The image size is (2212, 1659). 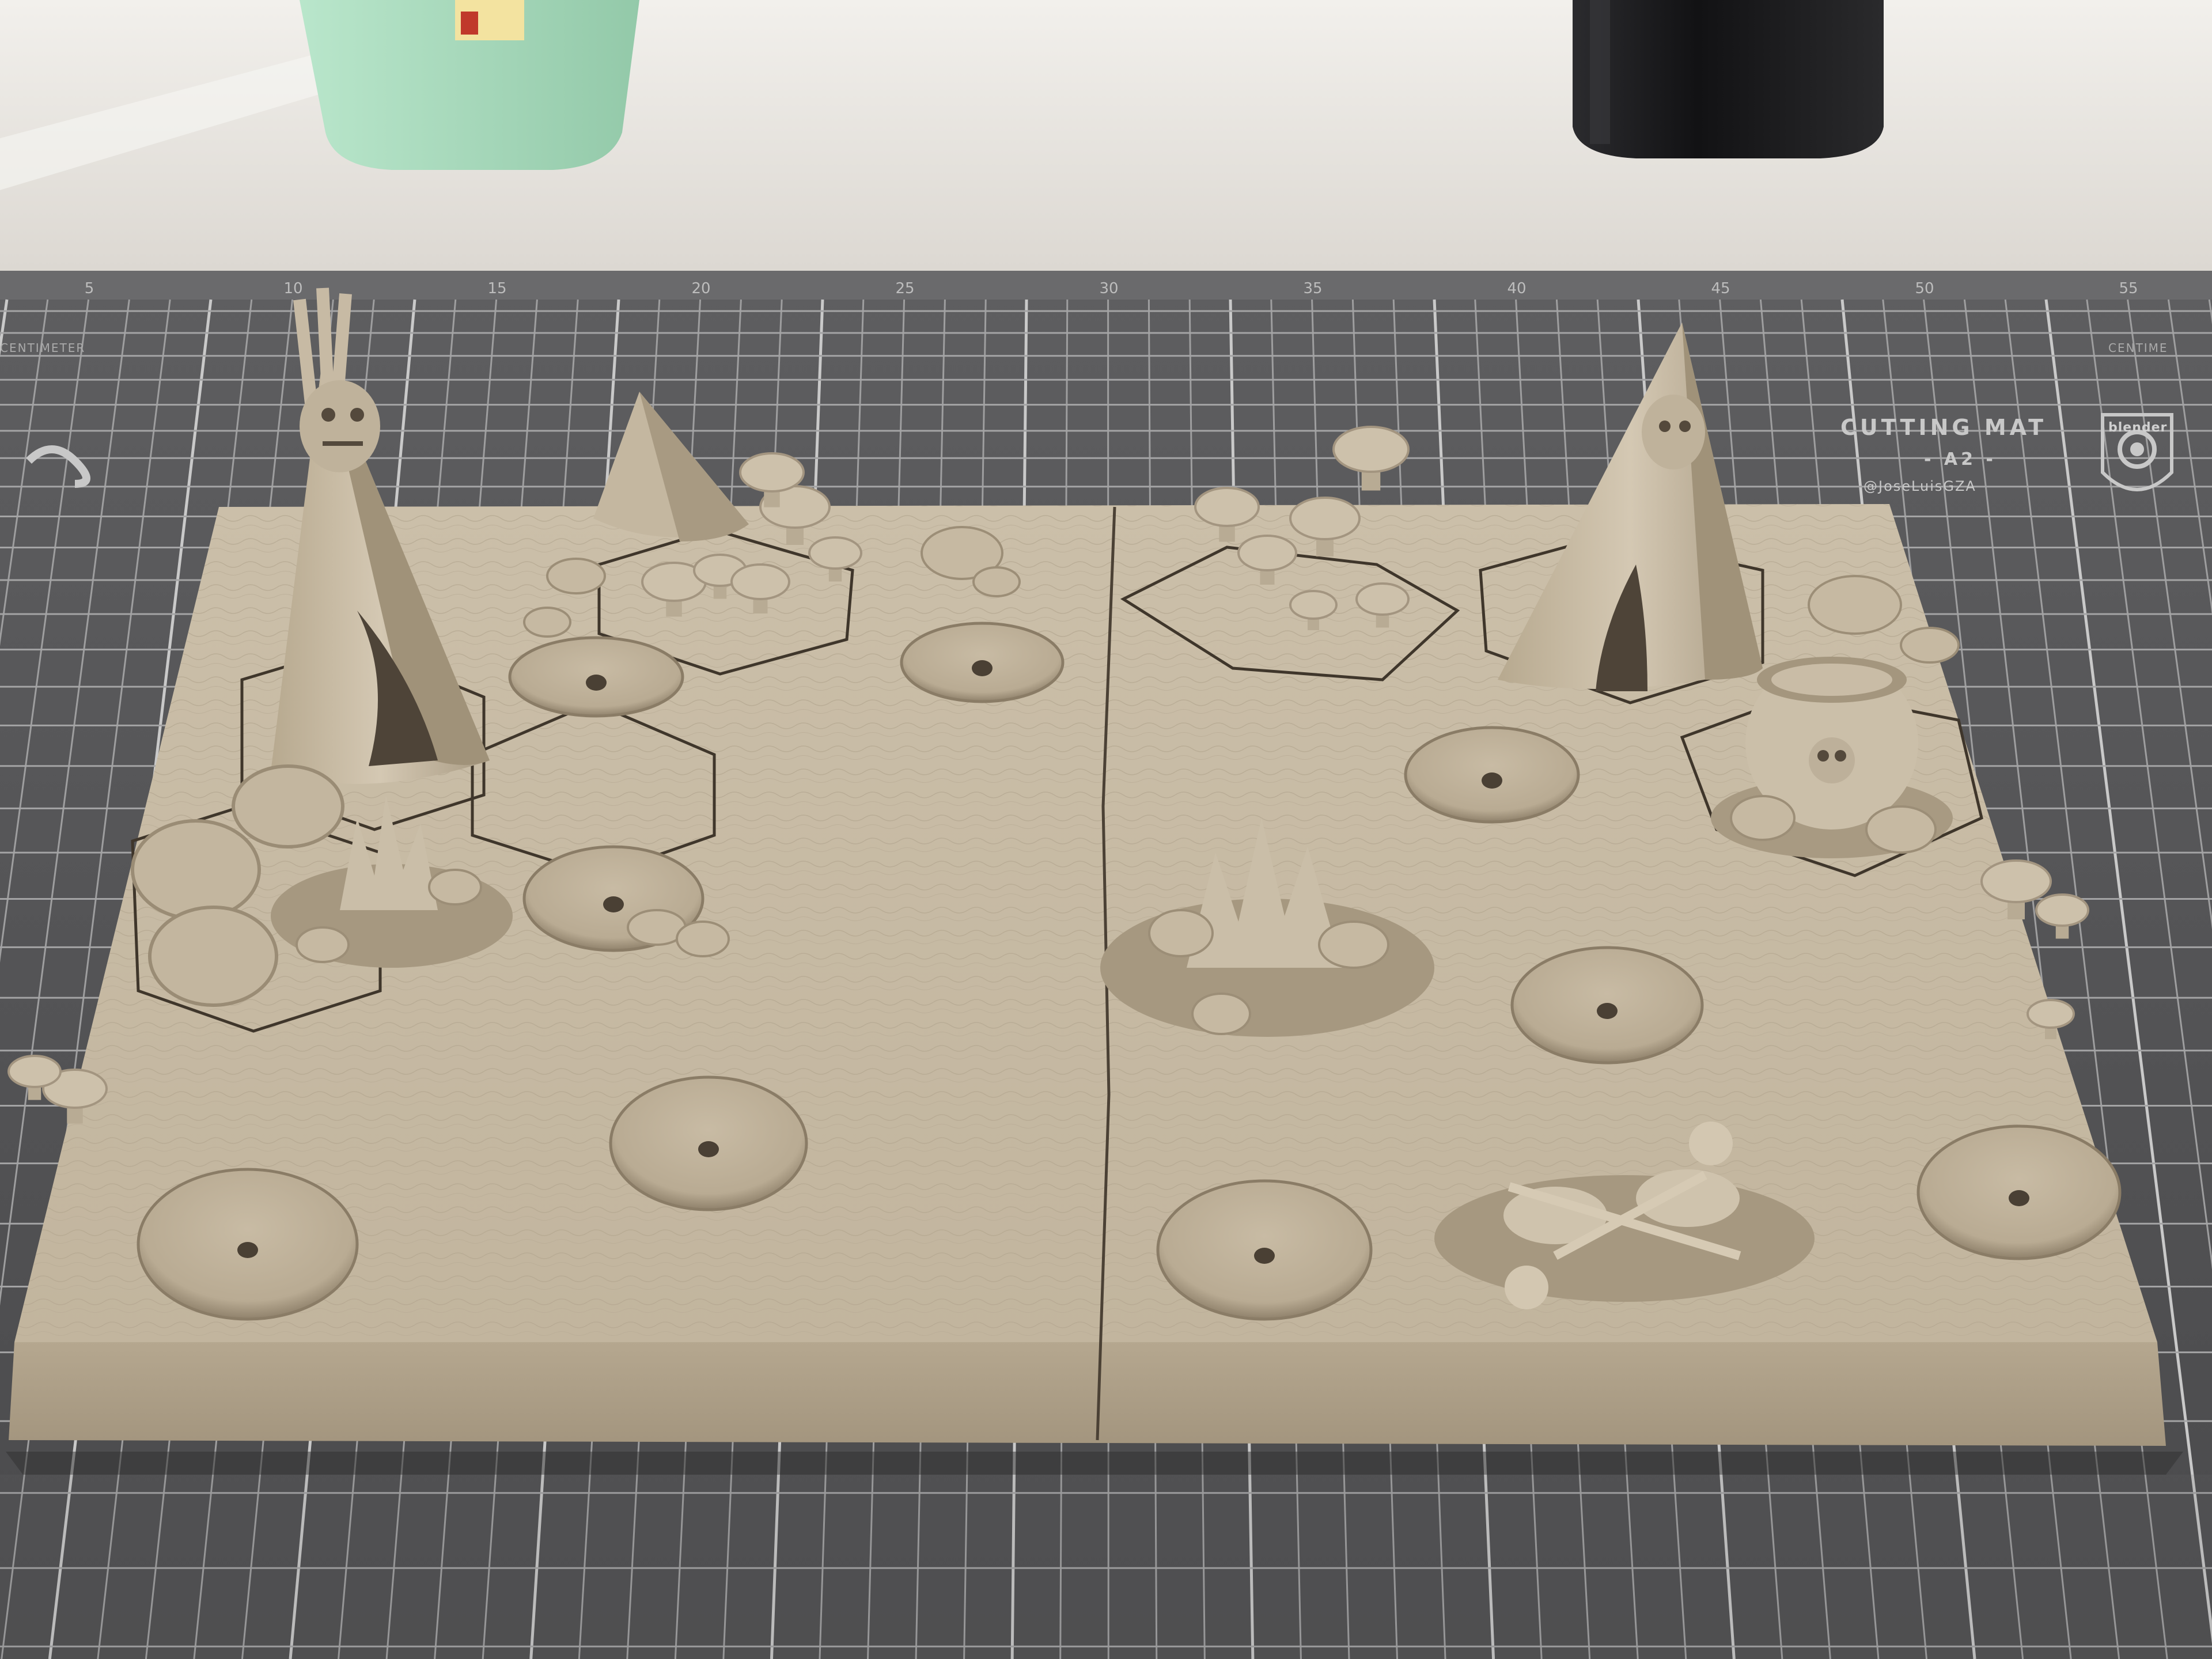 I want to click on ruler-number: 15, so click(x=497, y=288).